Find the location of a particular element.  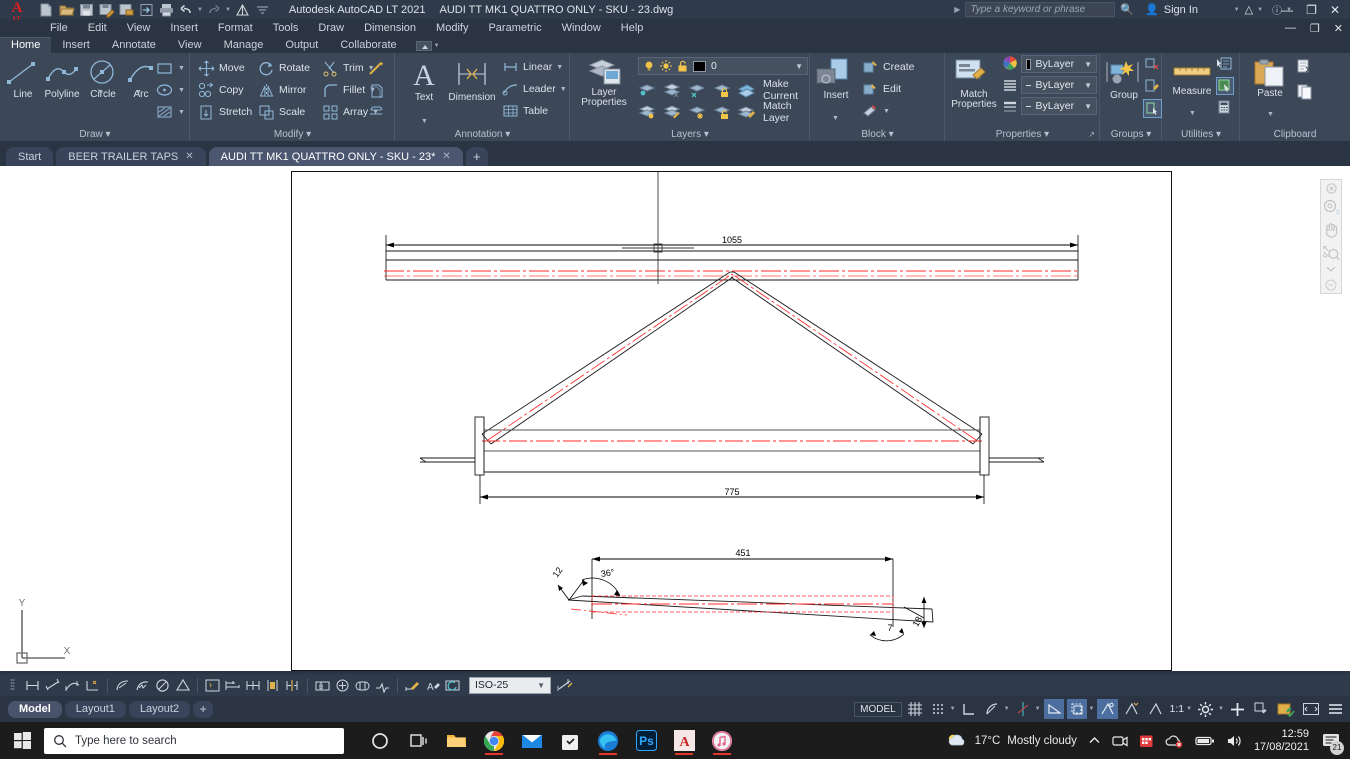

layer-thaw-icon is located at coordinates (696, 112).